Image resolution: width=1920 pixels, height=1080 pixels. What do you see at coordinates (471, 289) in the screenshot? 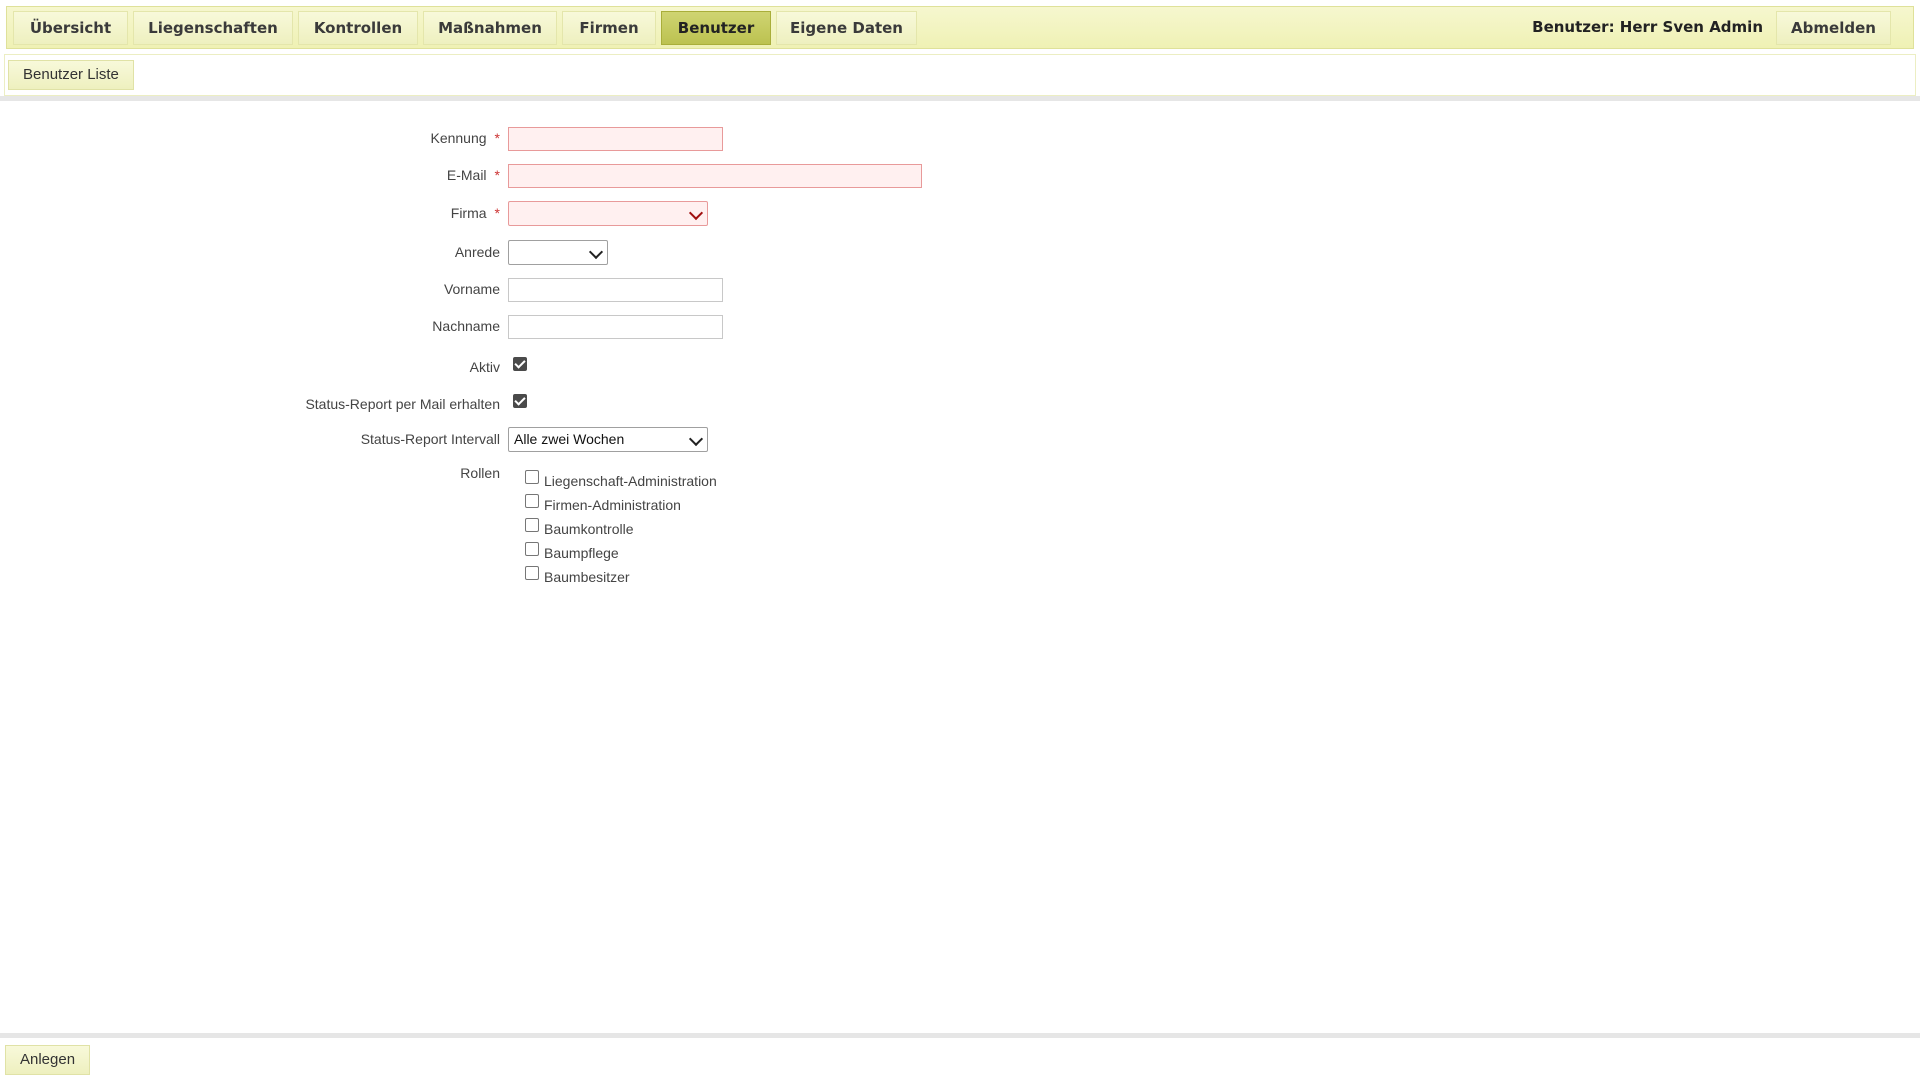
I see `vorname-label: Vorname` at bounding box center [471, 289].